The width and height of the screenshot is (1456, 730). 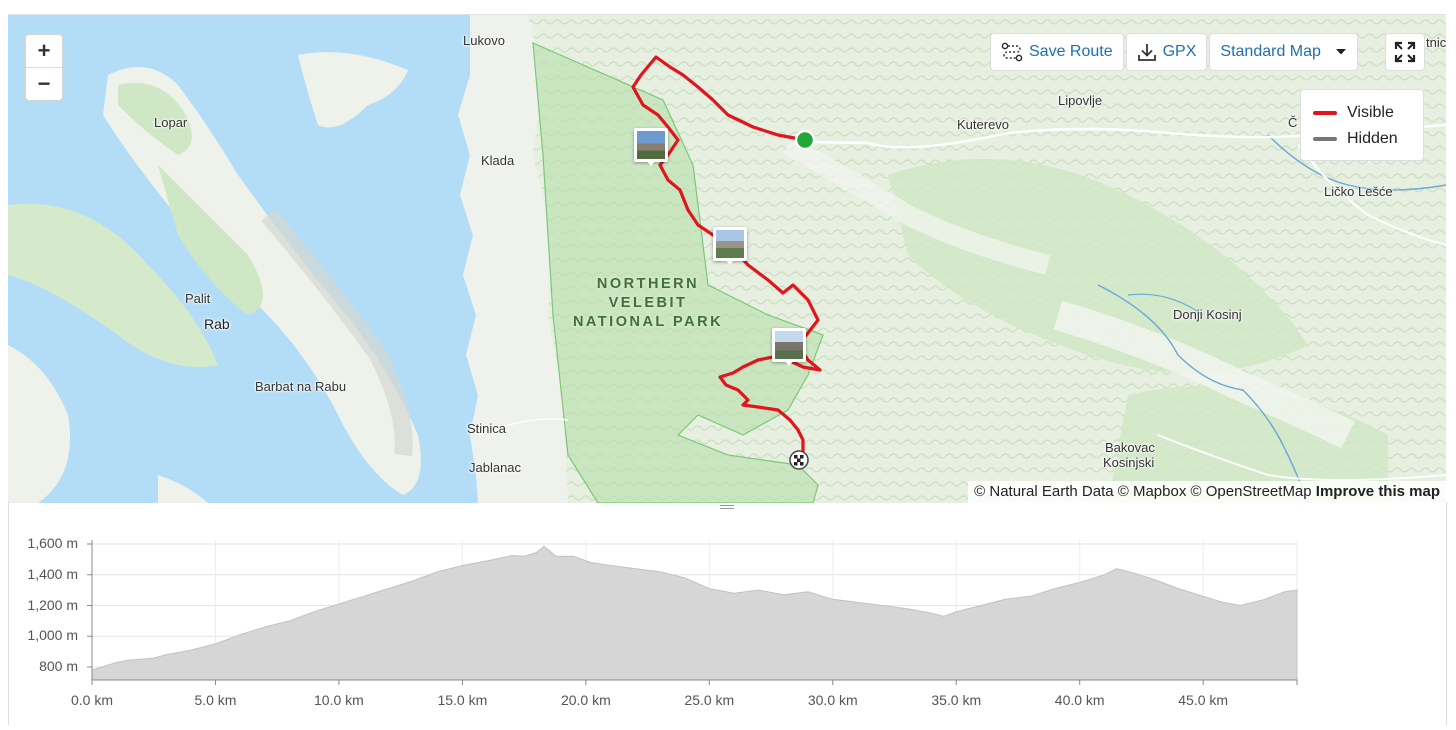 I want to click on map-toolbar: Save Route GPX Standard Map, so click(x=1174, y=52).